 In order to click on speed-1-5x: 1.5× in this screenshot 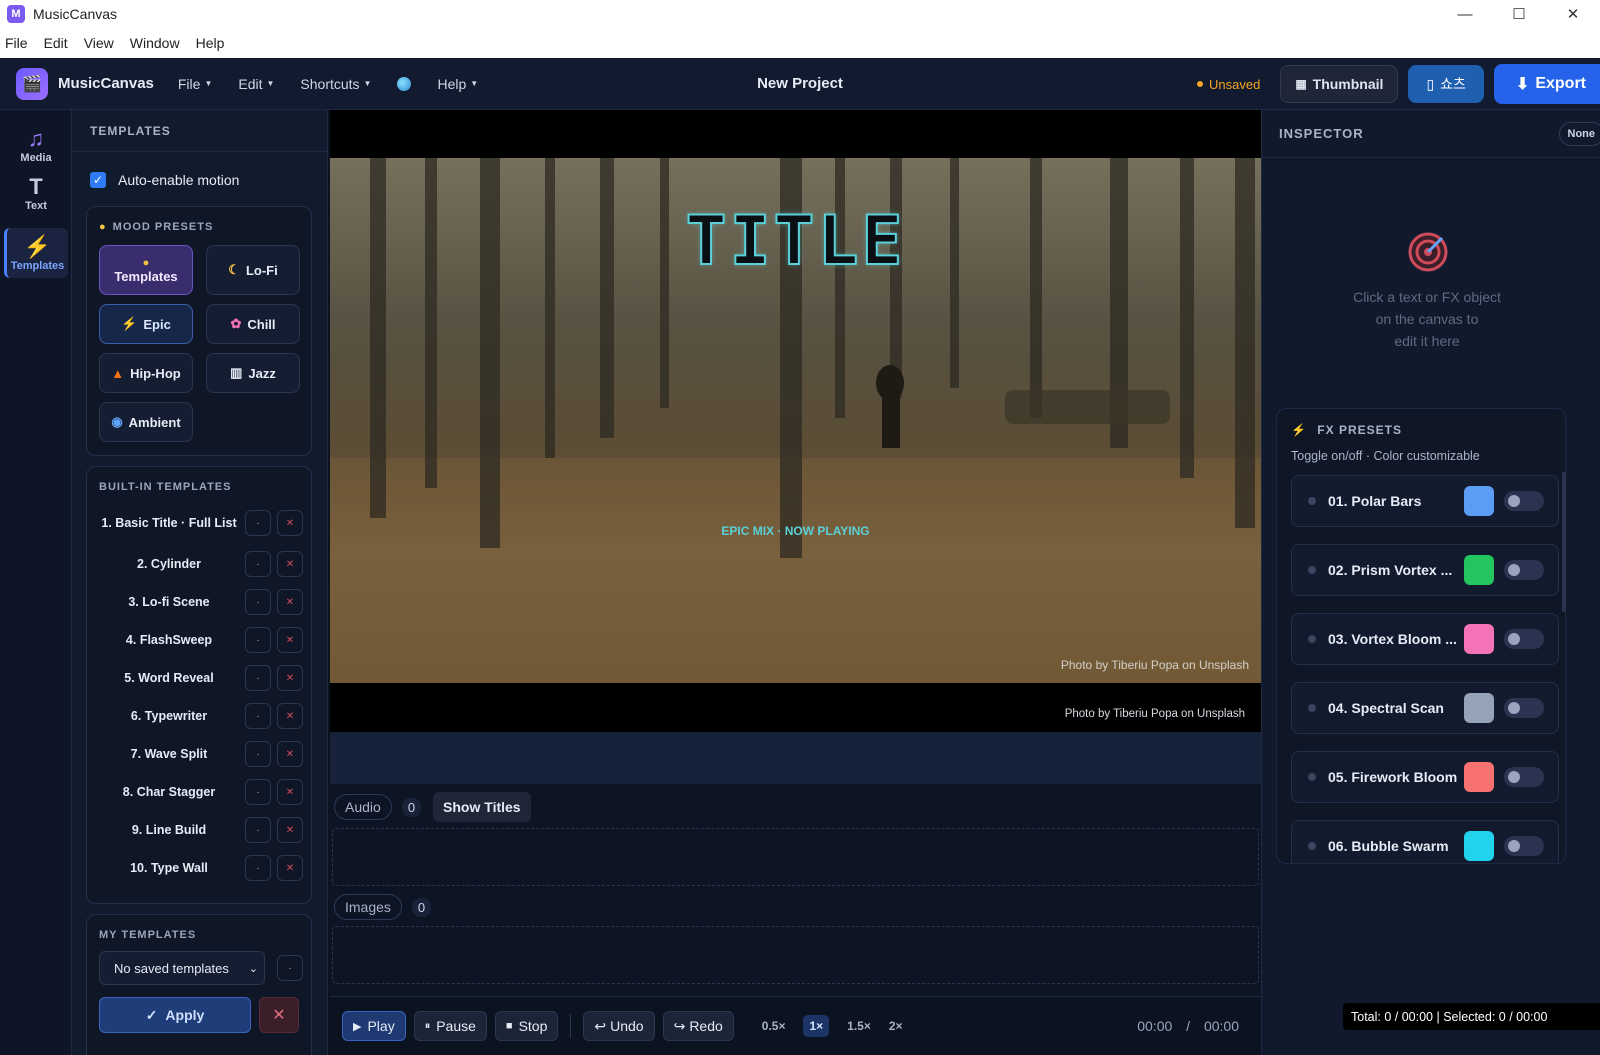, I will do `click(859, 1026)`.